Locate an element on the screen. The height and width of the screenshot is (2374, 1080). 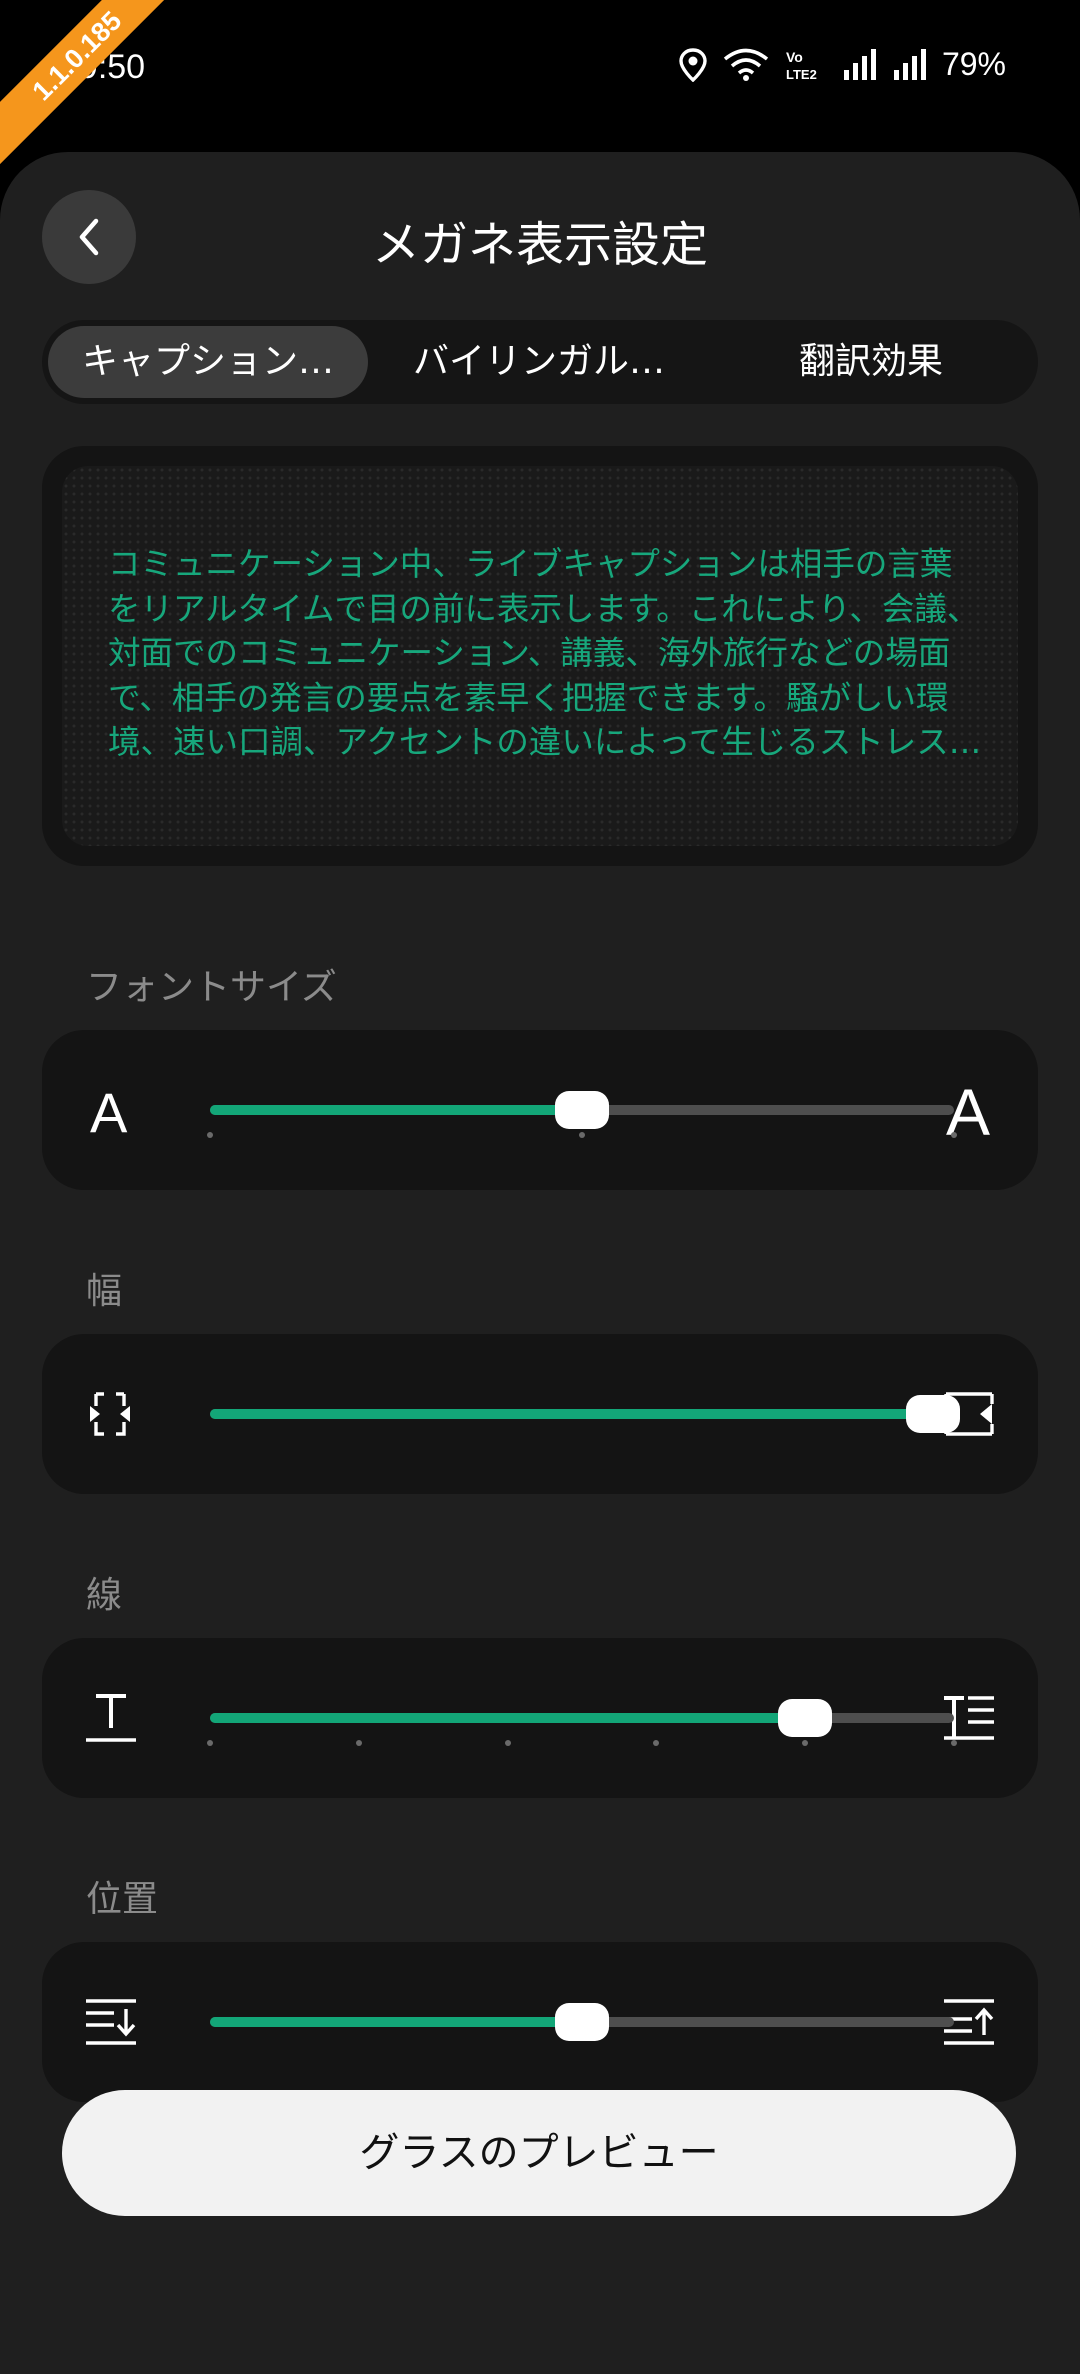
svg-text: LTE2 is located at coordinates (801, 74).